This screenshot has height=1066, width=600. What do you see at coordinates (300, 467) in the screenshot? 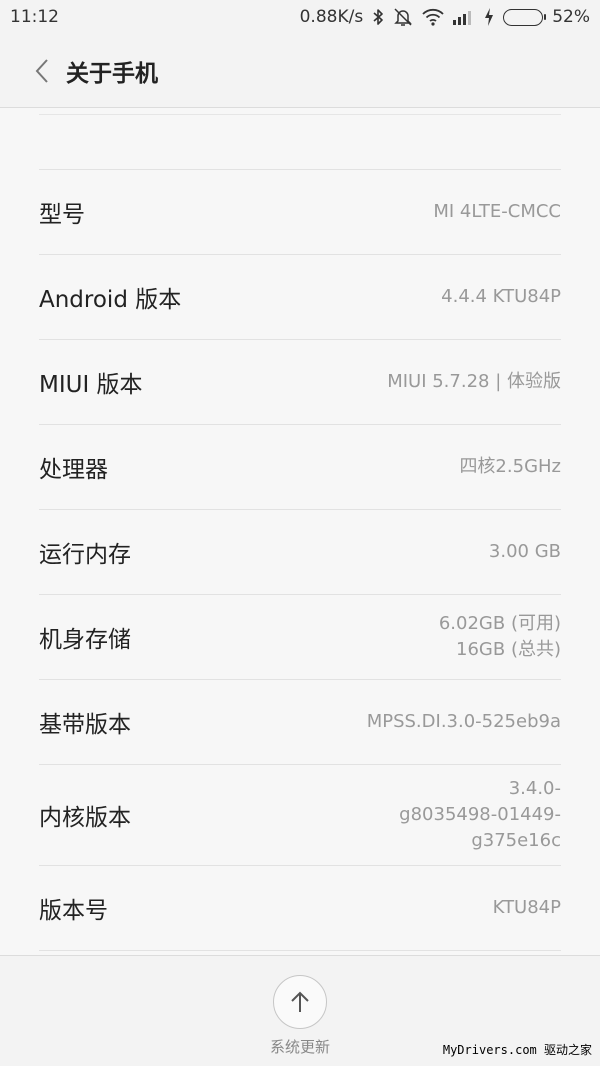
I see `list-item: 处理器 四核2.5GHz` at bounding box center [300, 467].